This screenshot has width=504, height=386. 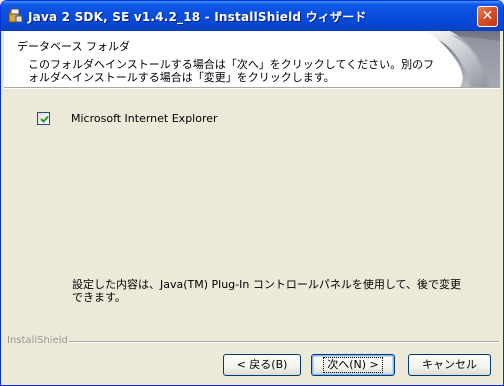 What do you see at coordinates (37, 340) in the screenshot?
I see `installshield-brand: InstallShield` at bounding box center [37, 340].